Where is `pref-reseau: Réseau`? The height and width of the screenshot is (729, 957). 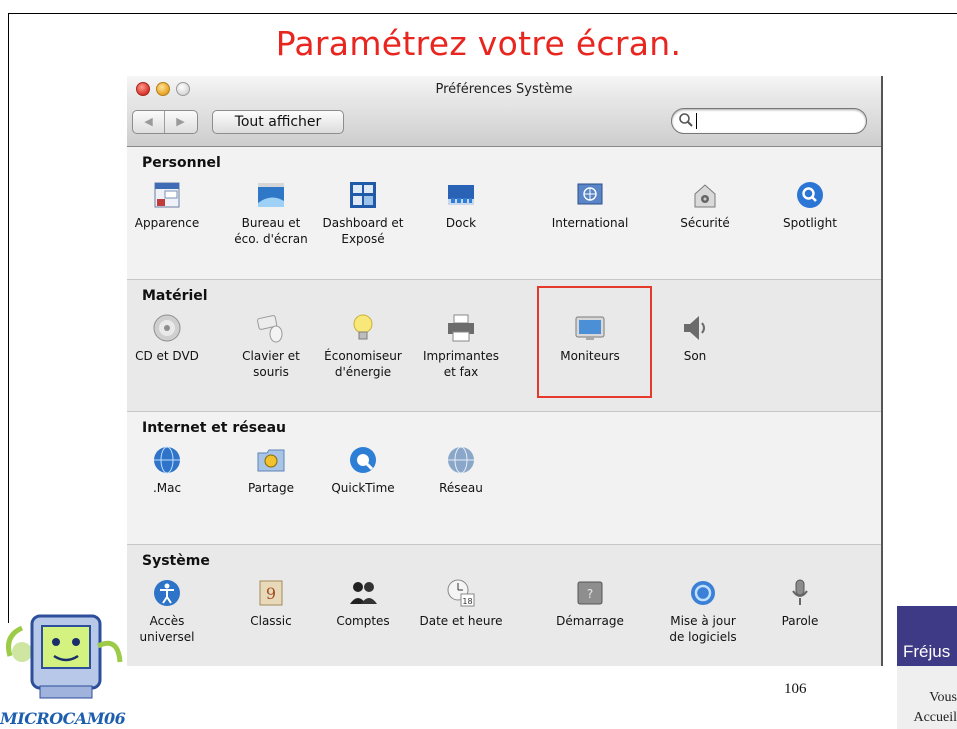 pref-reseau: Réseau is located at coordinates (461, 470).